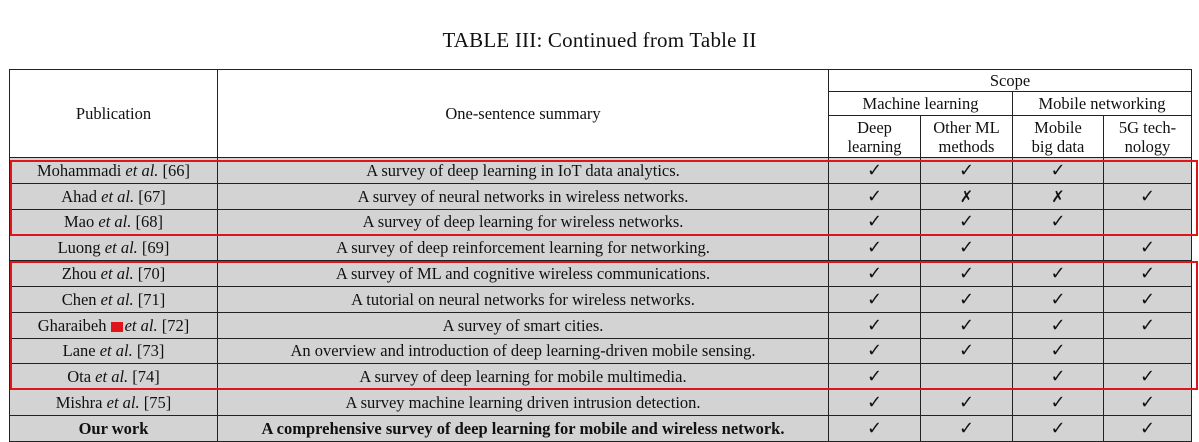 The height and width of the screenshot is (442, 1199). Describe the element at coordinates (74, 325) in the screenshot. I see `publication-author: Gharaibeh` at that location.